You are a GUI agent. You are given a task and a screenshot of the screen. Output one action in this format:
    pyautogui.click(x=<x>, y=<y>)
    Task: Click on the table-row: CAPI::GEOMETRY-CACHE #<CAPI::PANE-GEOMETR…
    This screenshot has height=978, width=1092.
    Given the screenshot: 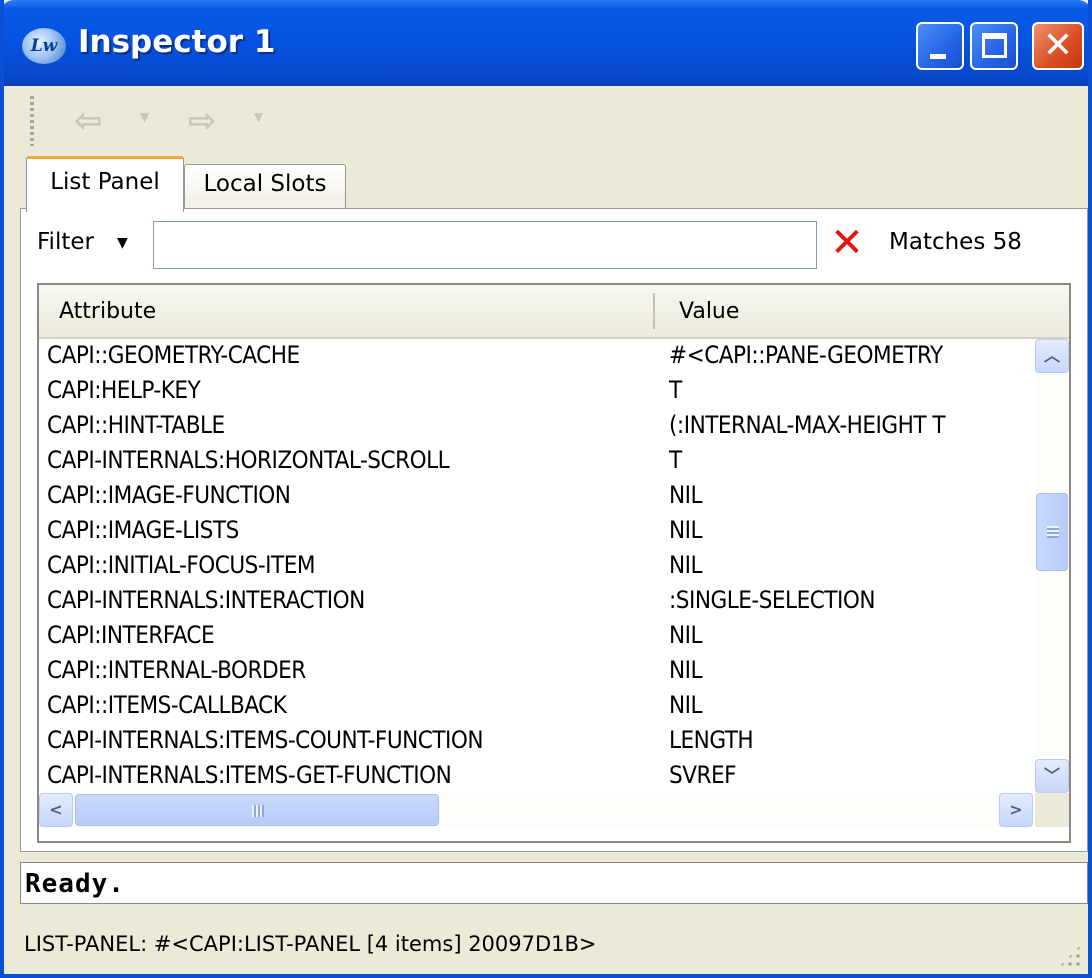 What is the action you would take?
    pyautogui.click(x=536, y=356)
    